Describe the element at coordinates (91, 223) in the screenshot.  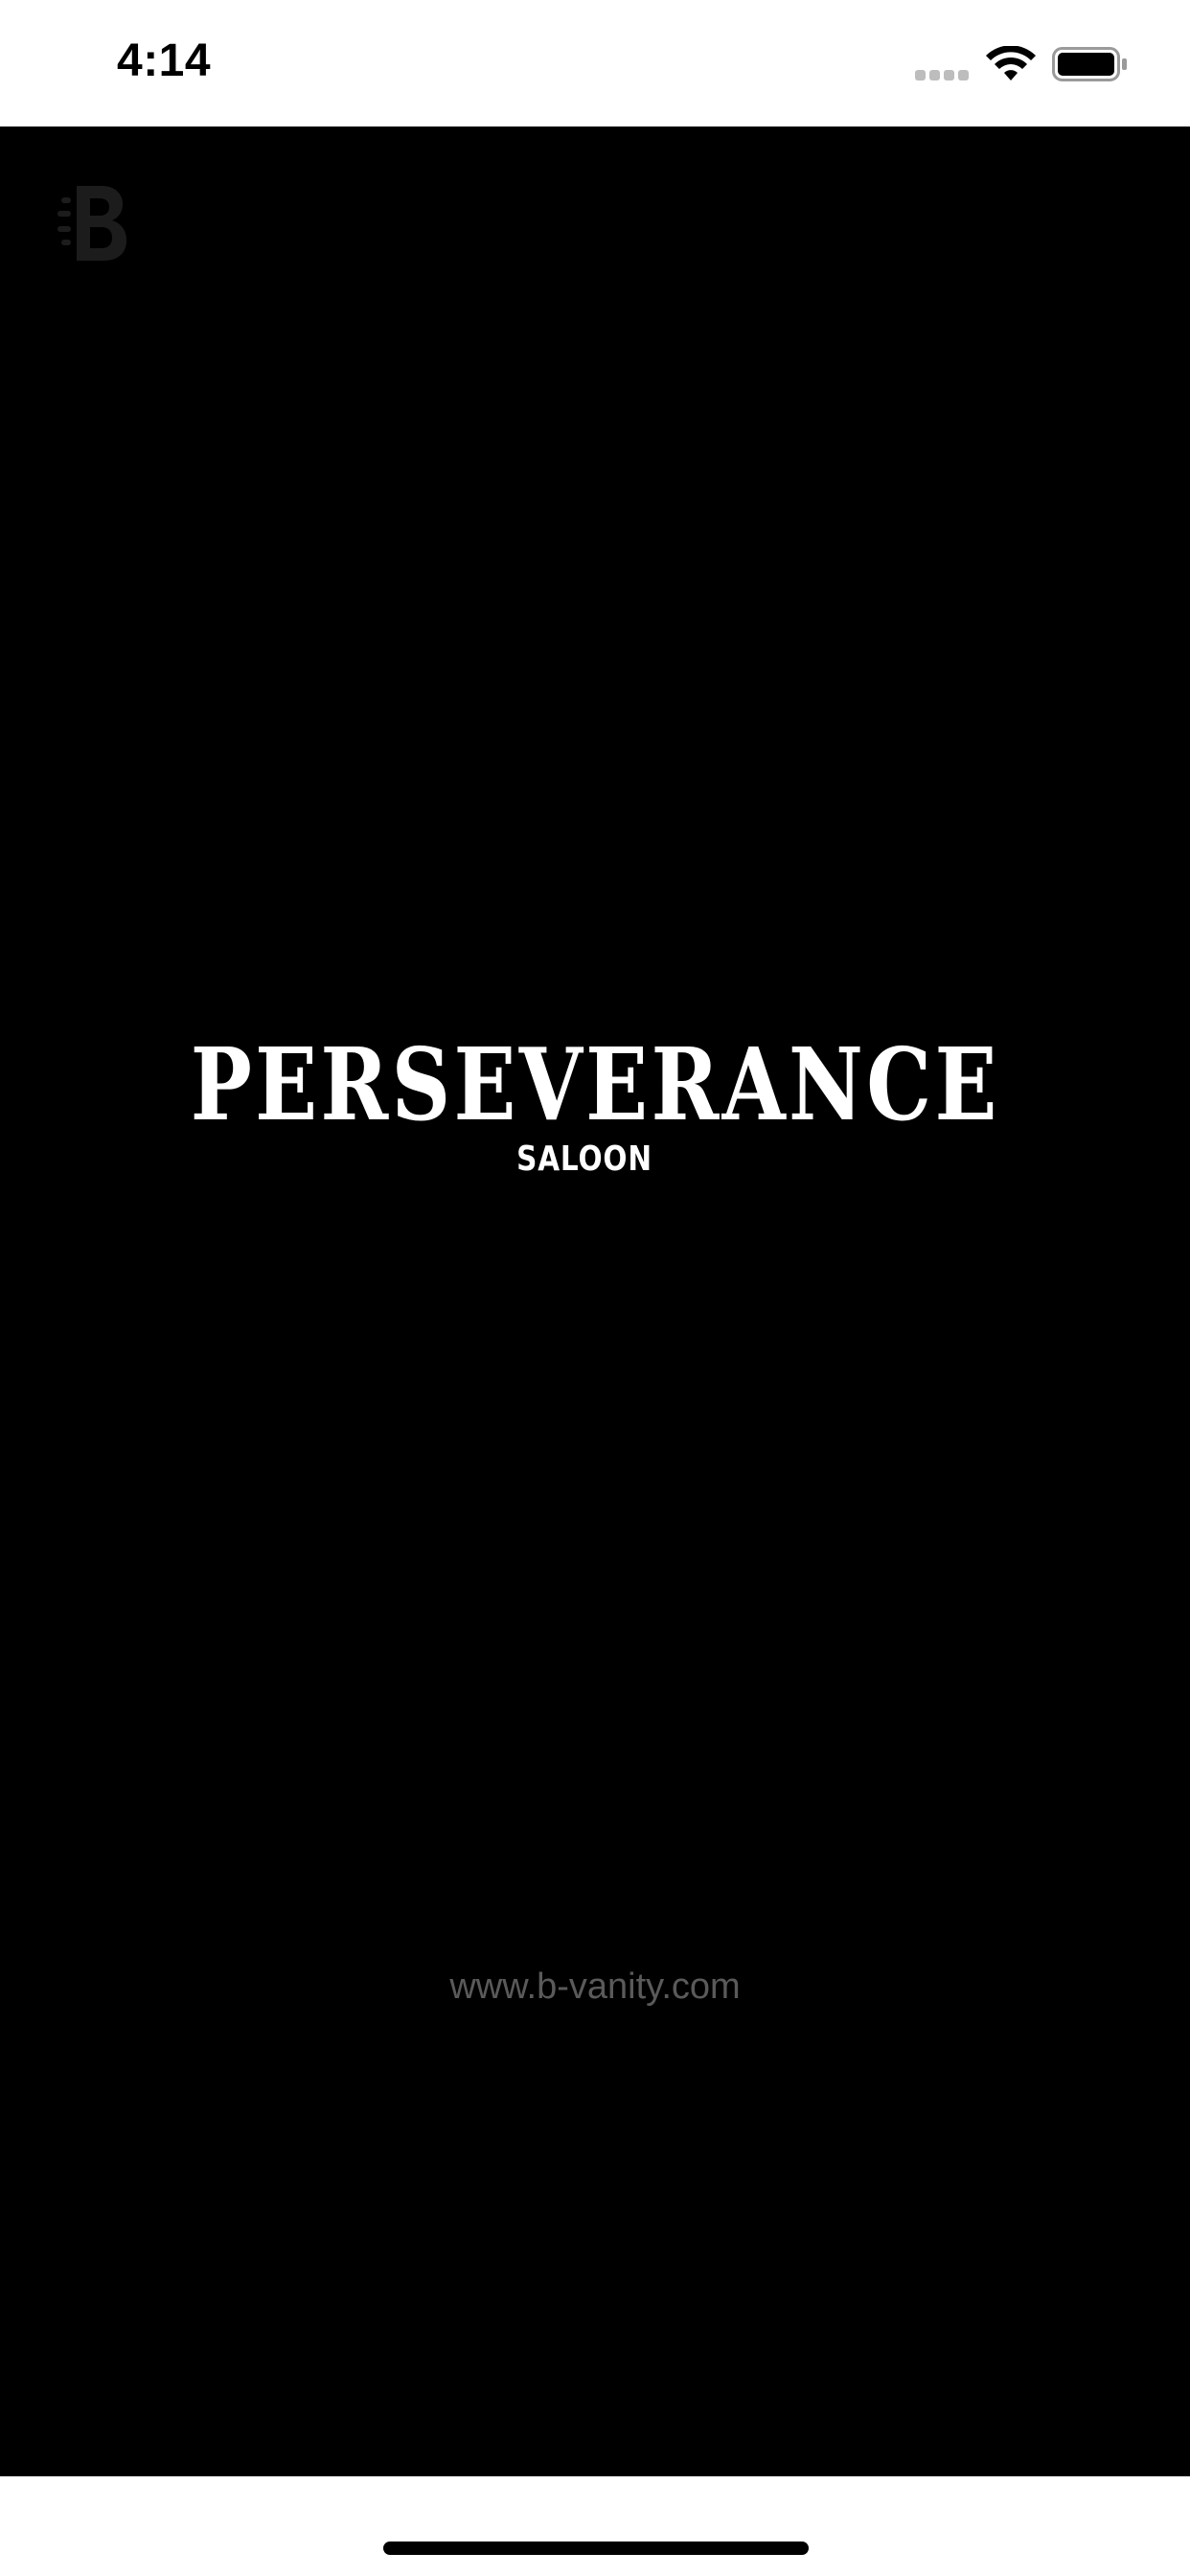
I see `b-brand-logo-icon` at that location.